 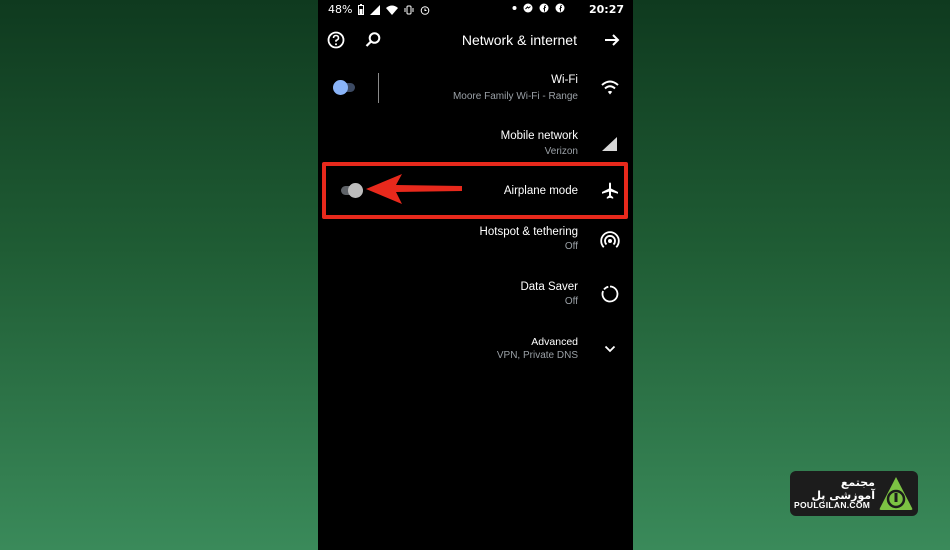 I want to click on status-left: 48%, so click(x=379, y=9).